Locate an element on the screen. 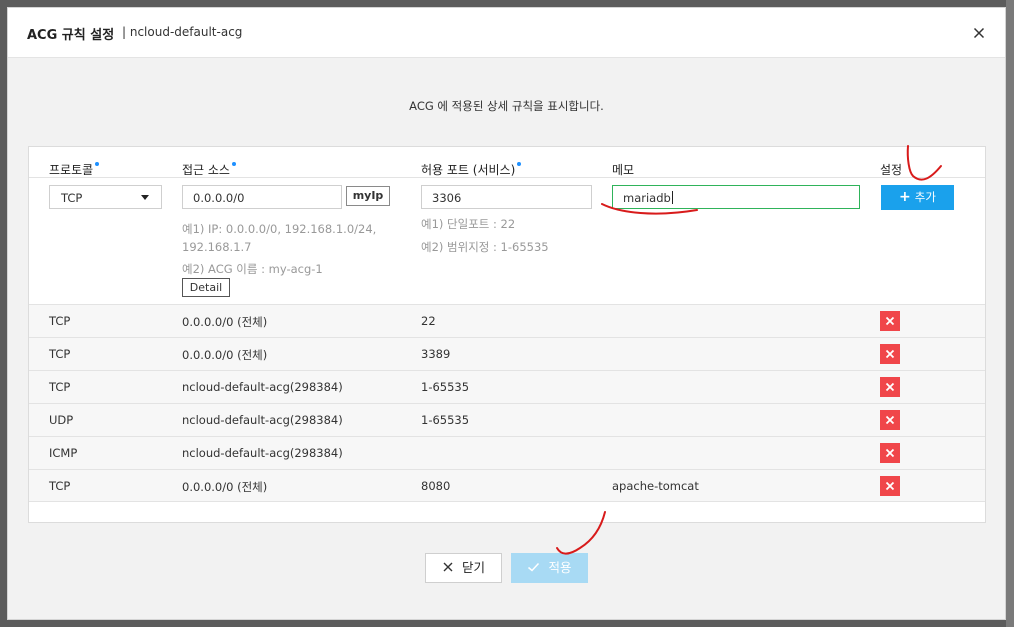 The height and width of the screenshot is (627, 1014). header-protocol: 프로토콜 is located at coordinates (74, 169).